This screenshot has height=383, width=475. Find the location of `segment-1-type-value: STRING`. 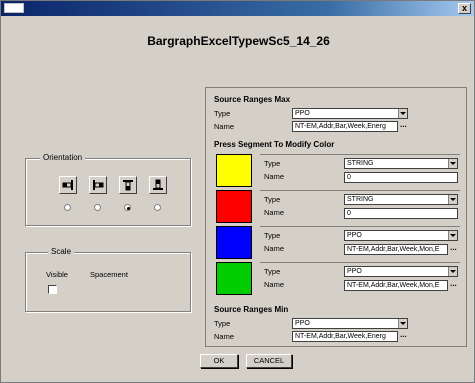

segment-1-type-value: STRING is located at coordinates (360, 163).